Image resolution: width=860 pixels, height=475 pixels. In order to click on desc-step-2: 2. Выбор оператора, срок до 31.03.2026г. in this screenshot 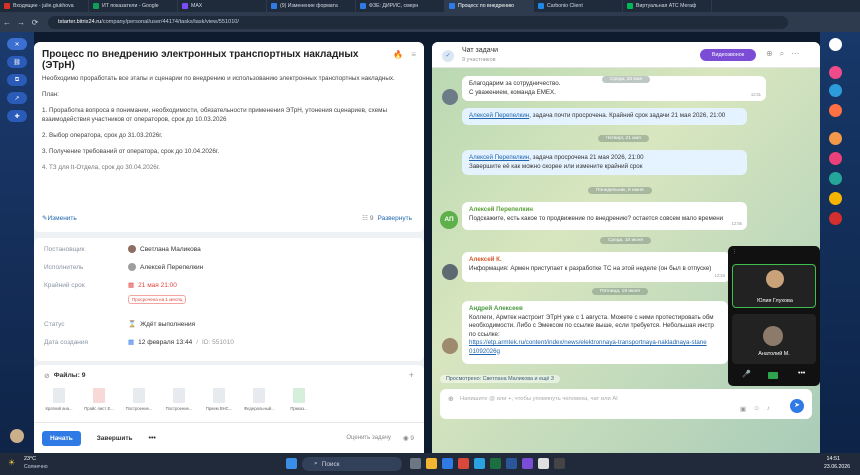, I will do `click(102, 135)`.